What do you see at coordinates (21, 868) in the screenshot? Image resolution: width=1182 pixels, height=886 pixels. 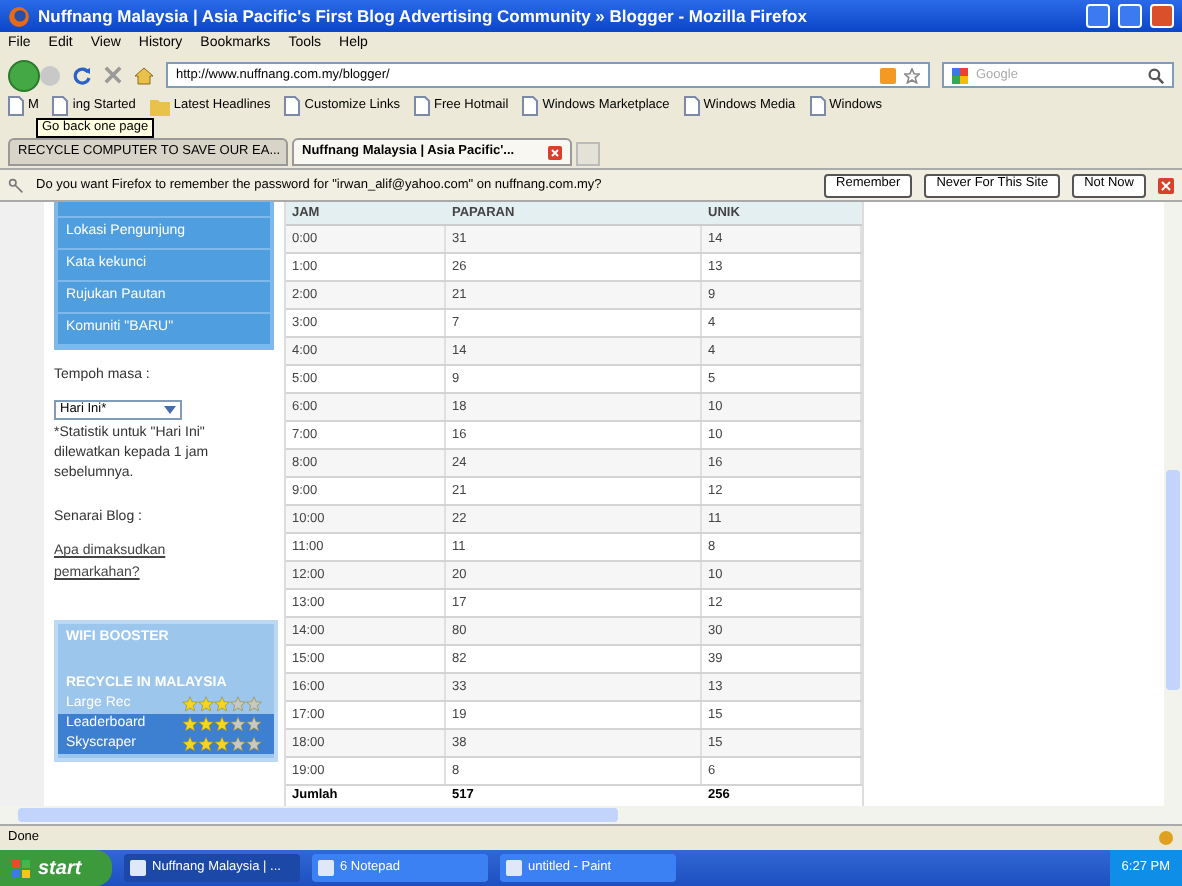 I see `windows-logo-icon` at bounding box center [21, 868].